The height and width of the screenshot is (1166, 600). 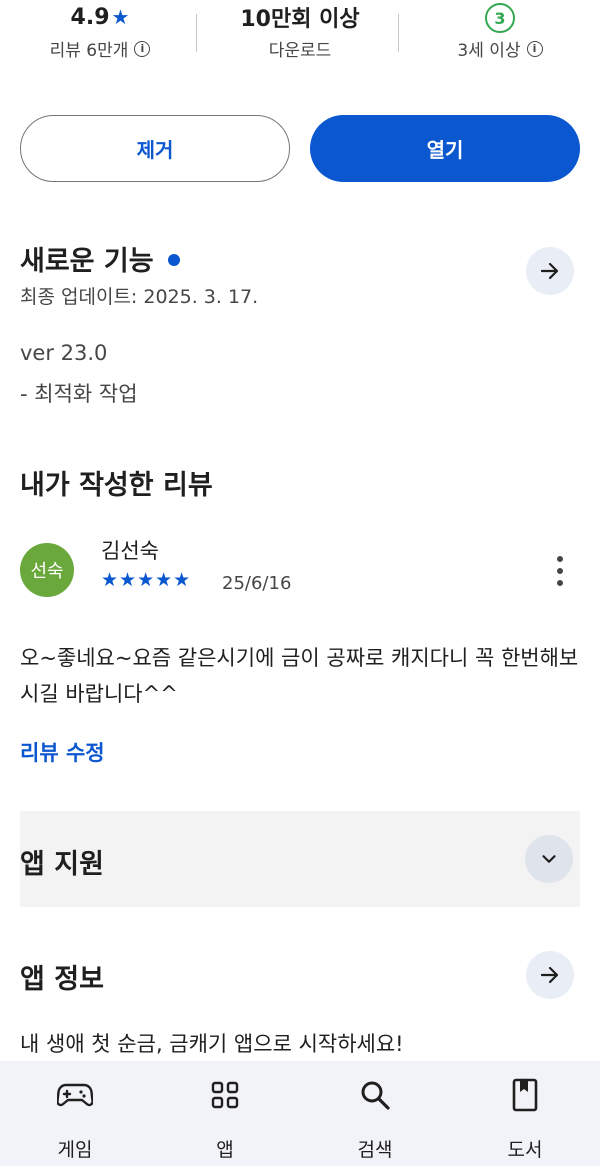 What do you see at coordinates (116, 485) in the screenshot?
I see `my-review-title: 내가 작성한 리뷰` at bounding box center [116, 485].